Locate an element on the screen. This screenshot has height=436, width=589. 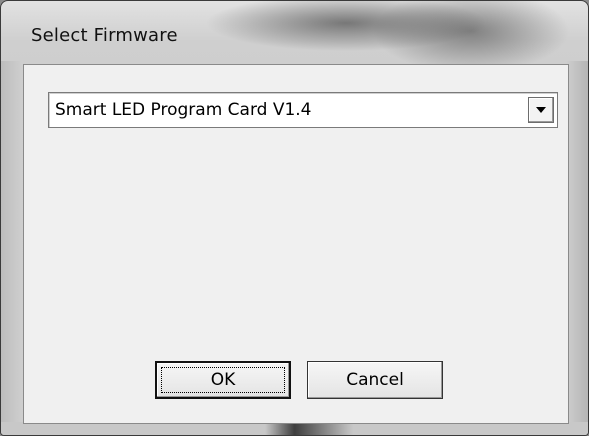
window-right-frame is located at coordinates (577, 246).